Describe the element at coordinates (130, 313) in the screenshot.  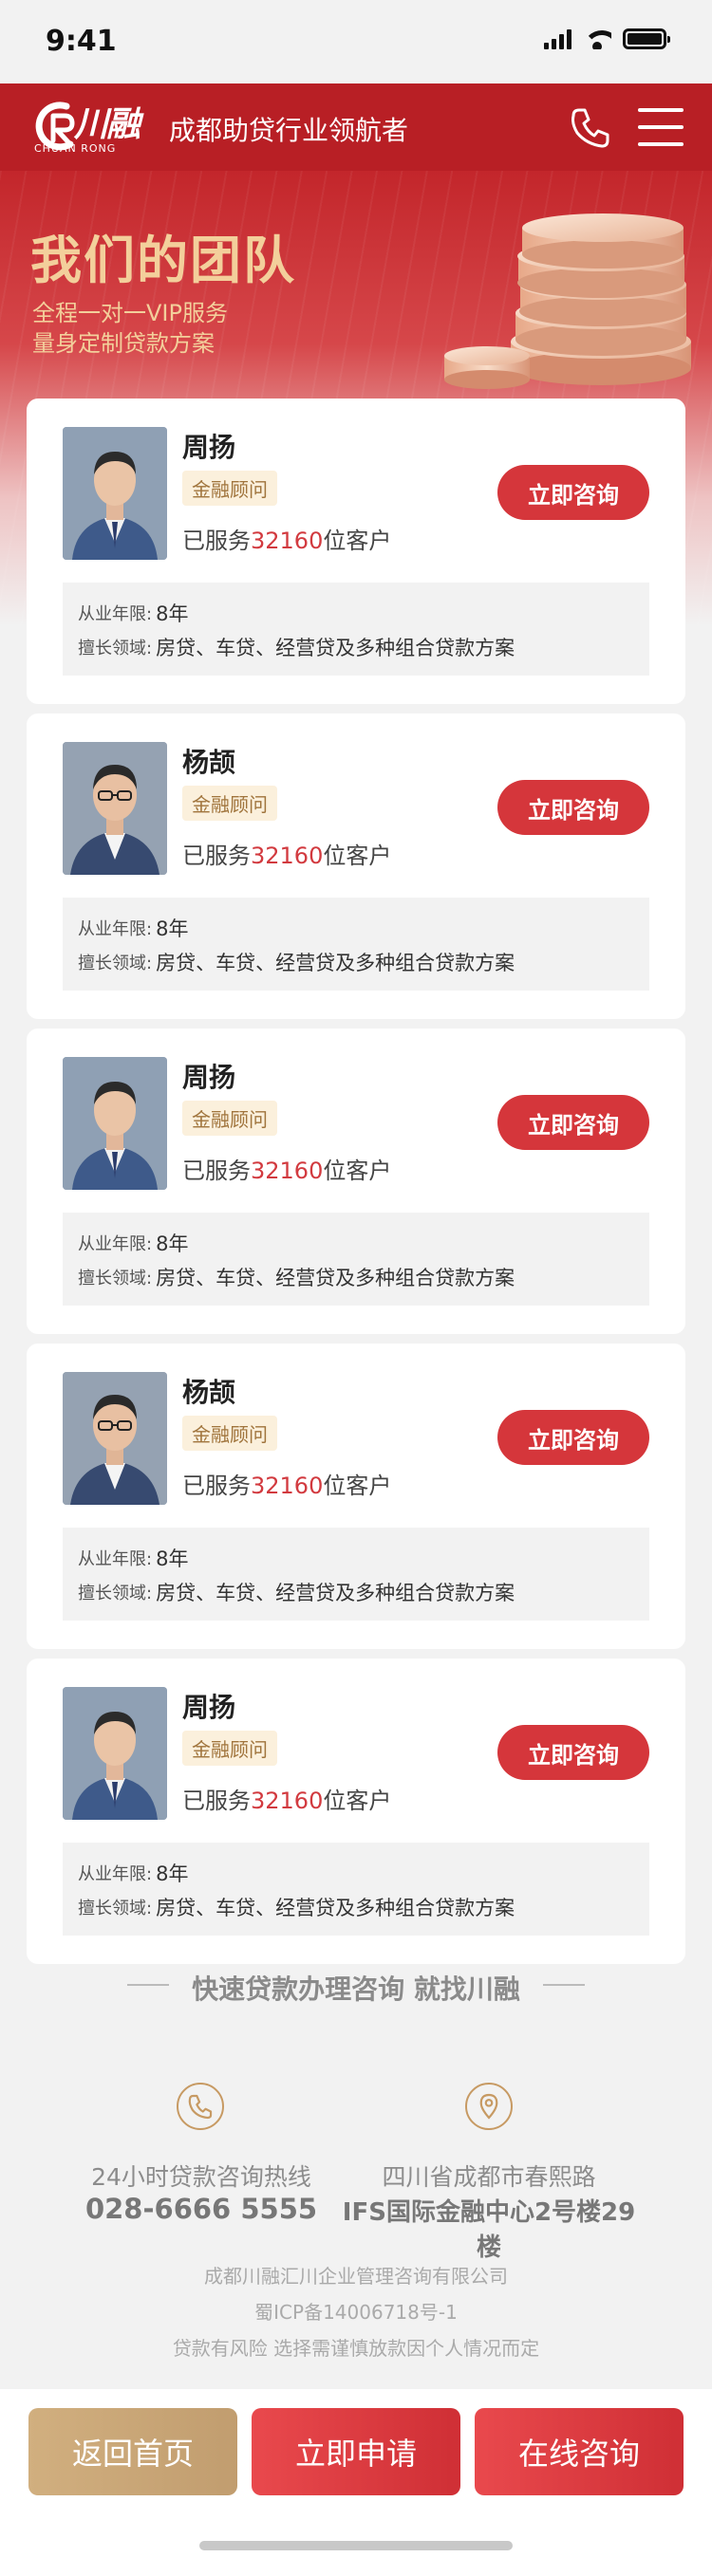
I see `hero-subtitle-1: 全程一对一VIP服务` at that location.